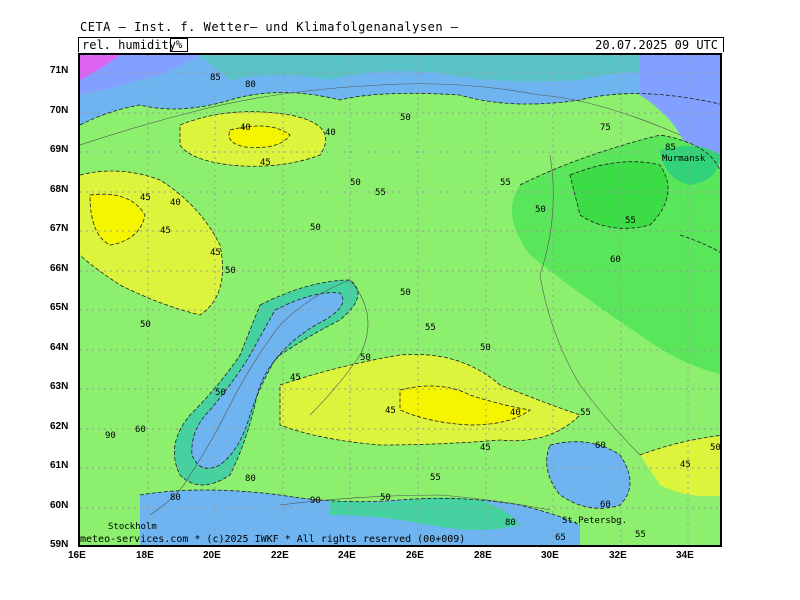 Image resolution: width=800 pixels, height=600 pixels. Describe the element at coordinates (59, 347) in the screenshot. I see `lat-label: 64N` at that location.